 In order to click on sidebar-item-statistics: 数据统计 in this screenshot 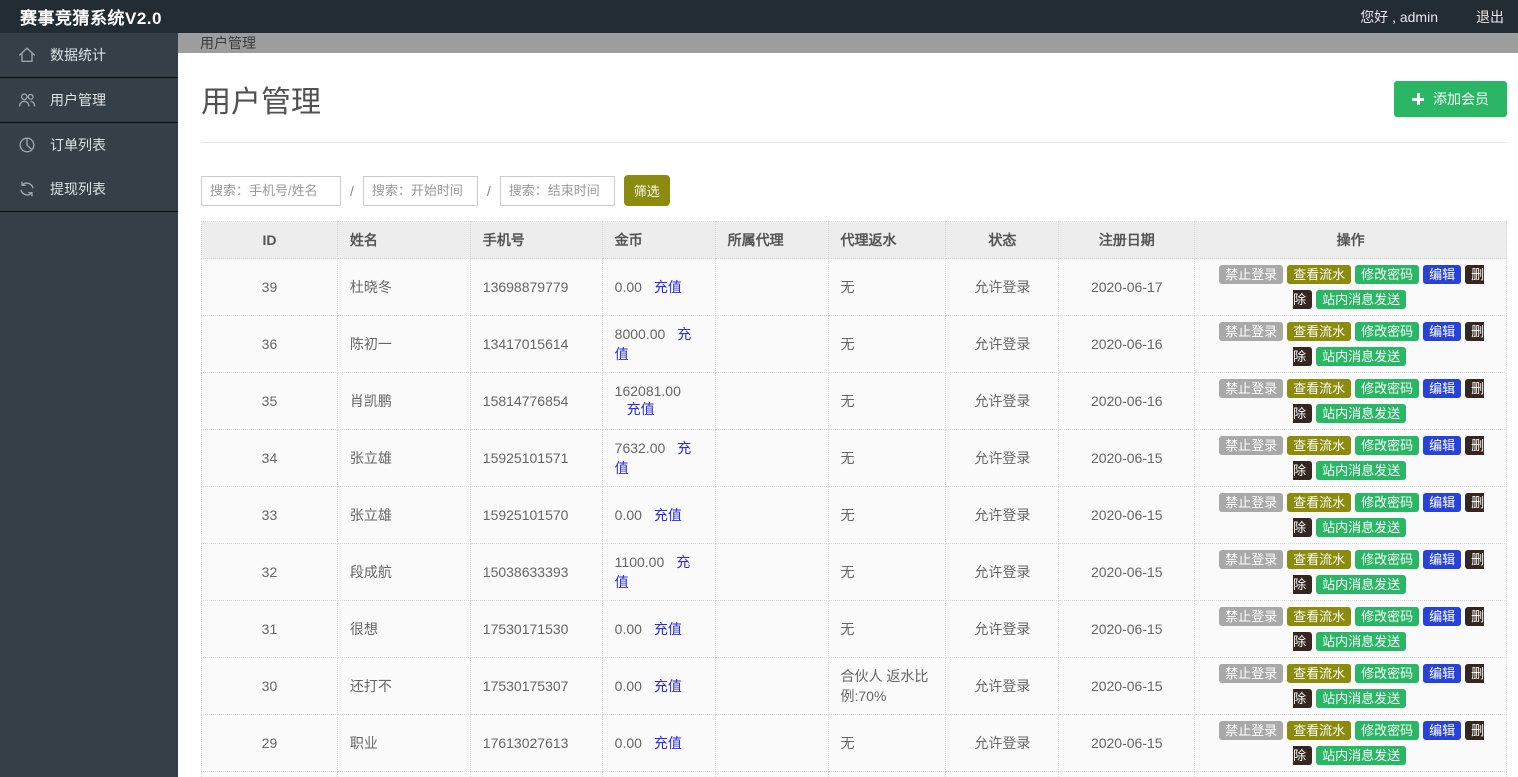, I will do `click(89, 55)`.